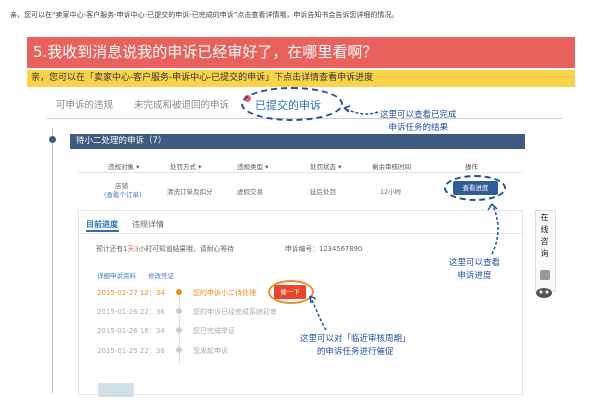 This screenshot has width=600, height=413. What do you see at coordinates (391, 167) in the screenshot?
I see `col-remaining-time: 剩余审核时间` at bounding box center [391, 167].